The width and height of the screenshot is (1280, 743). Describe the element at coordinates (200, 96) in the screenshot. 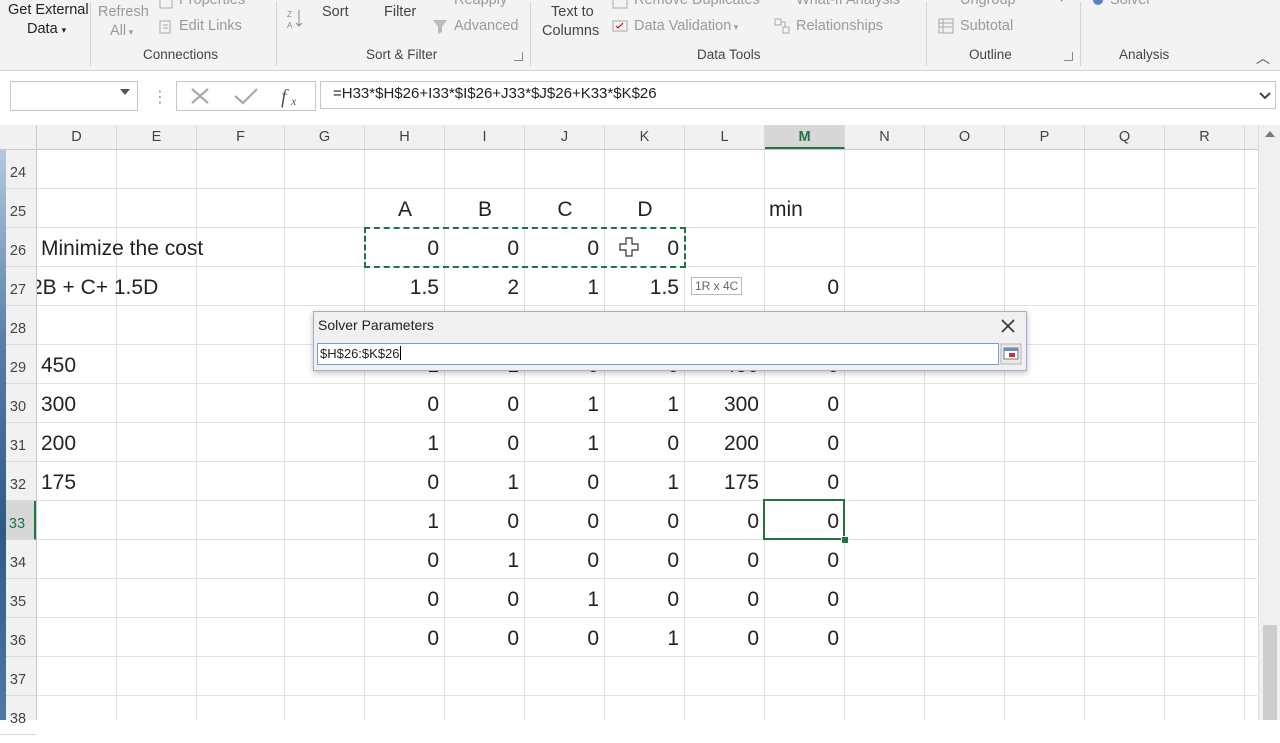

I see `cancel-x-icon` at that location.